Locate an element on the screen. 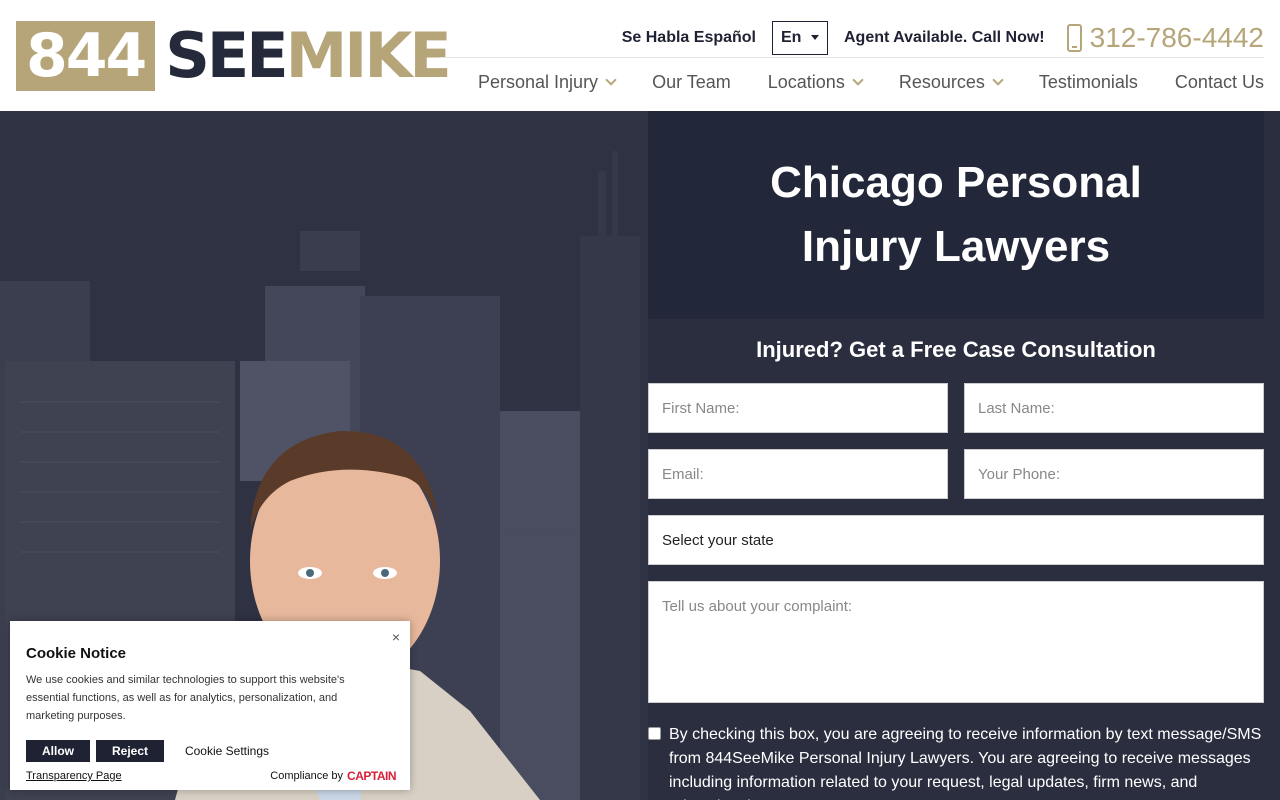 Image resolution: width=1280 pixels, height=800 pixels. phone-icon is located at coordinates (1074, 37).